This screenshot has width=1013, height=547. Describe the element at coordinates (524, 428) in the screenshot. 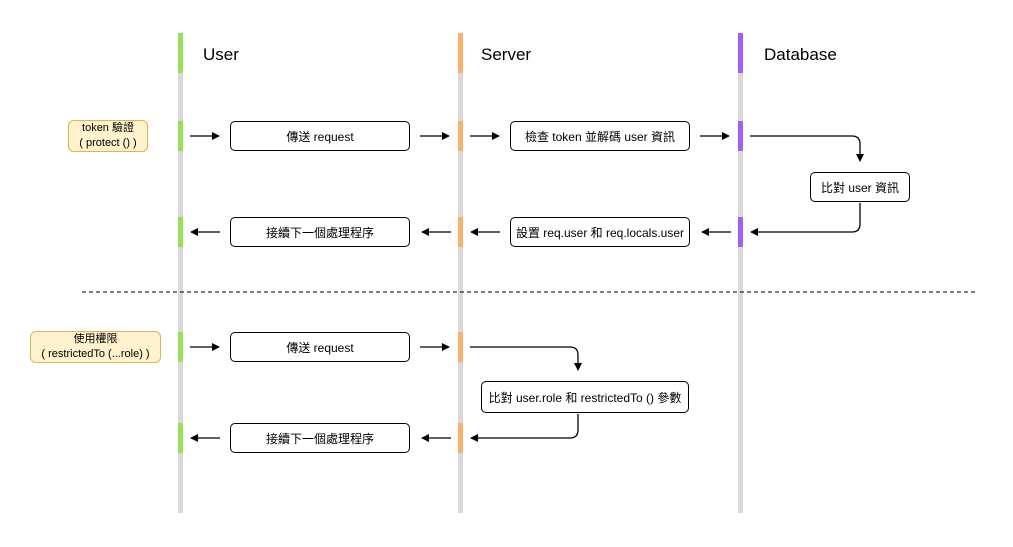

I see `arrow-compare-role-to-server` at that location.